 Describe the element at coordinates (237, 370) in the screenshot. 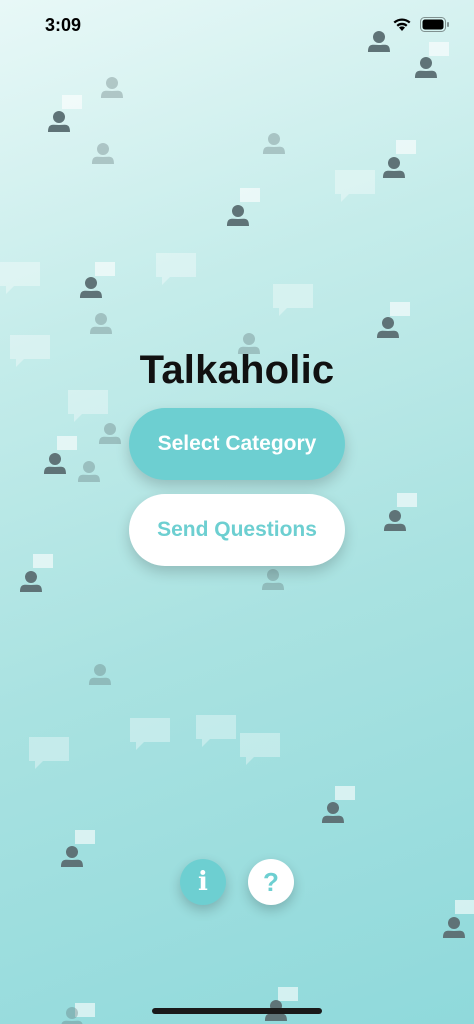

I see `app-title: Talkaholic` at that location.